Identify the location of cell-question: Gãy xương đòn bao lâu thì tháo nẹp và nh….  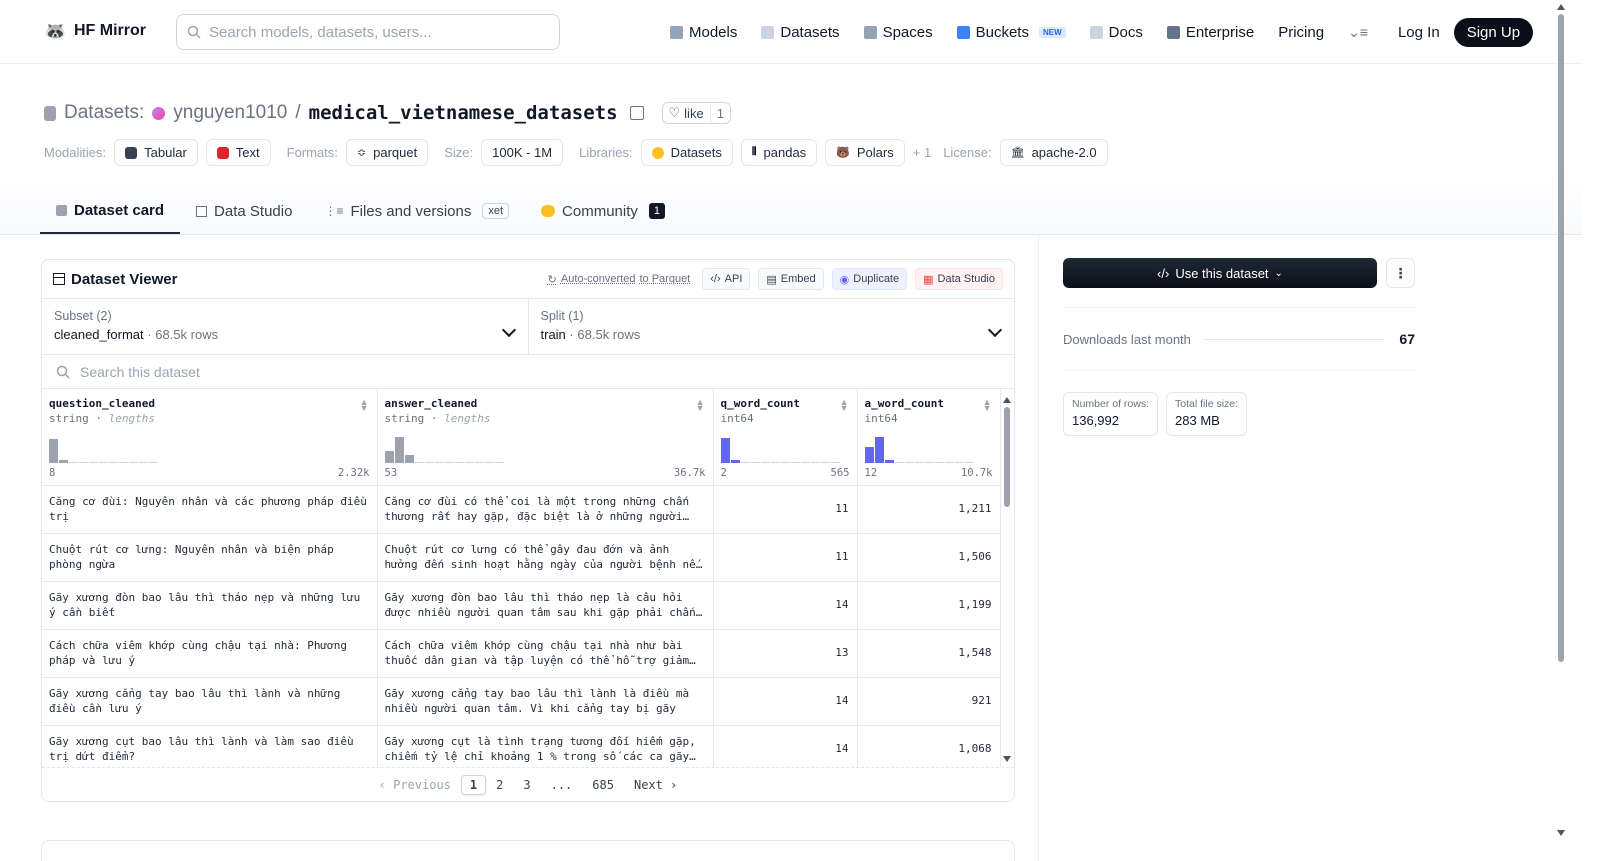
(210, 605).